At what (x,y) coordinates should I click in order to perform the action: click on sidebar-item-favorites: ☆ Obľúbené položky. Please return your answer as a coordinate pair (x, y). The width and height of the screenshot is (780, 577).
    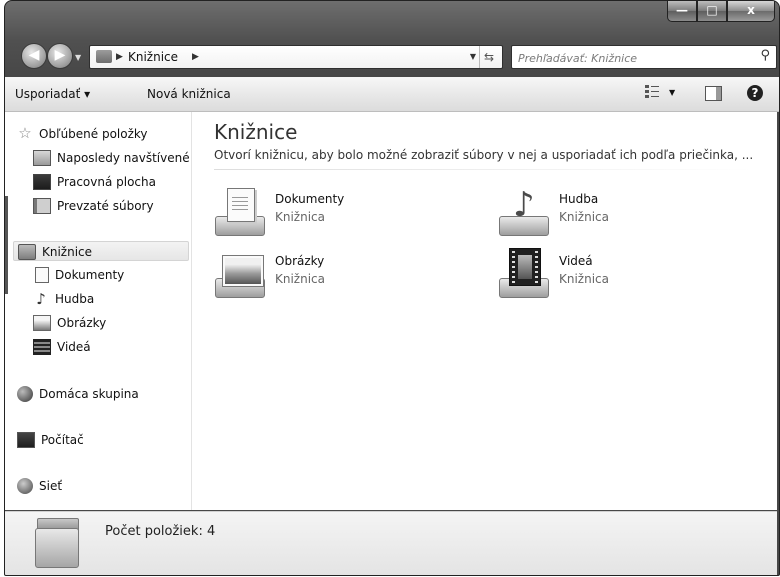
    Looking at the image, I should click on (82, 133).